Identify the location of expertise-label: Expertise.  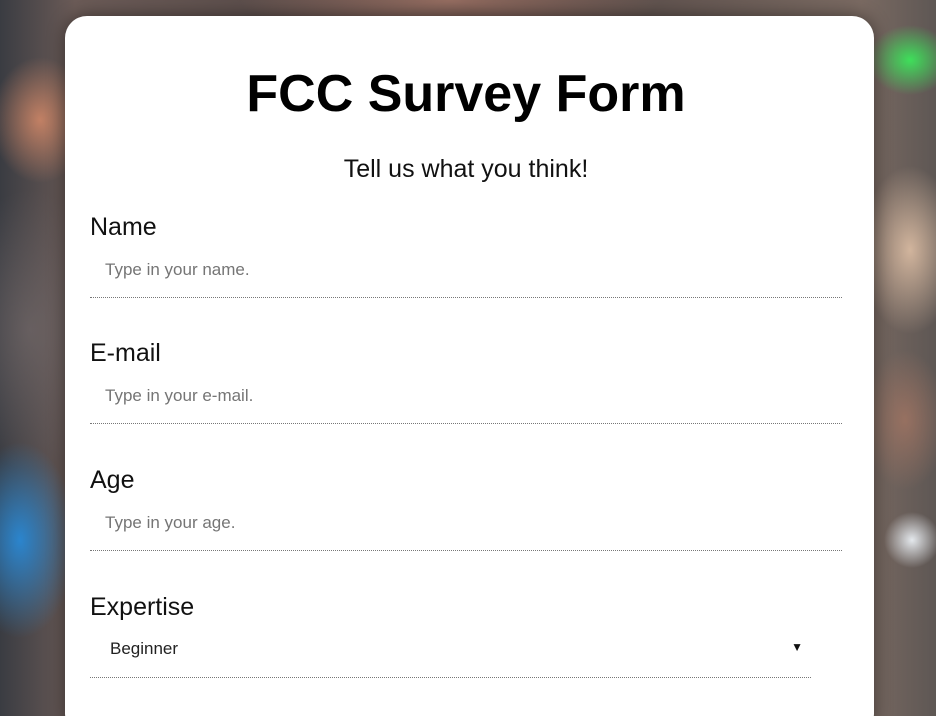
(142, 607).